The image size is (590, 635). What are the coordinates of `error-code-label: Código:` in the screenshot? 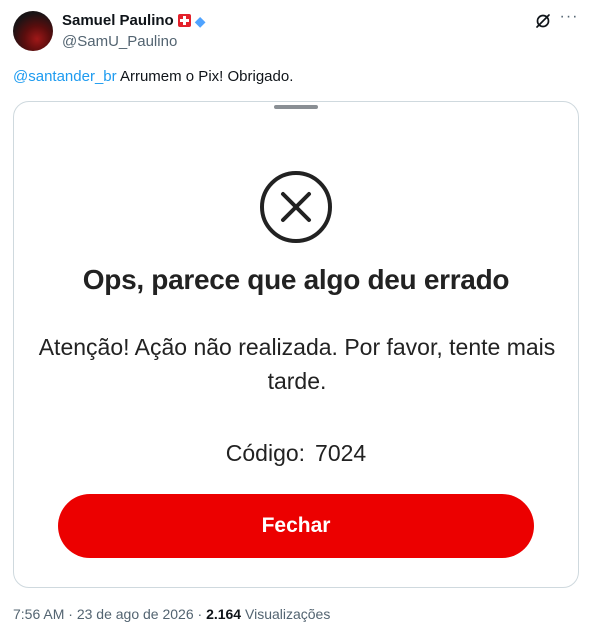 It's located at (265, 453).